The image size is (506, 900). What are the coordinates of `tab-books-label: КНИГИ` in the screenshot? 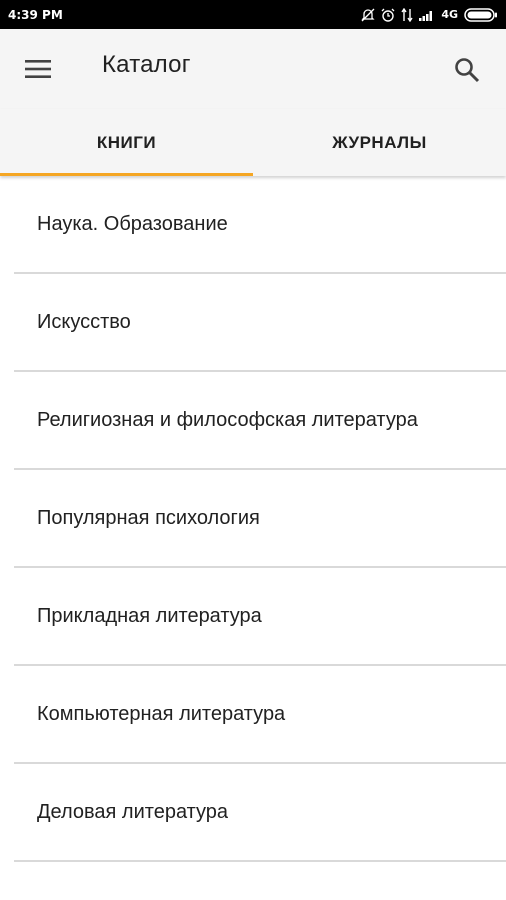 It's located at (126, 142).